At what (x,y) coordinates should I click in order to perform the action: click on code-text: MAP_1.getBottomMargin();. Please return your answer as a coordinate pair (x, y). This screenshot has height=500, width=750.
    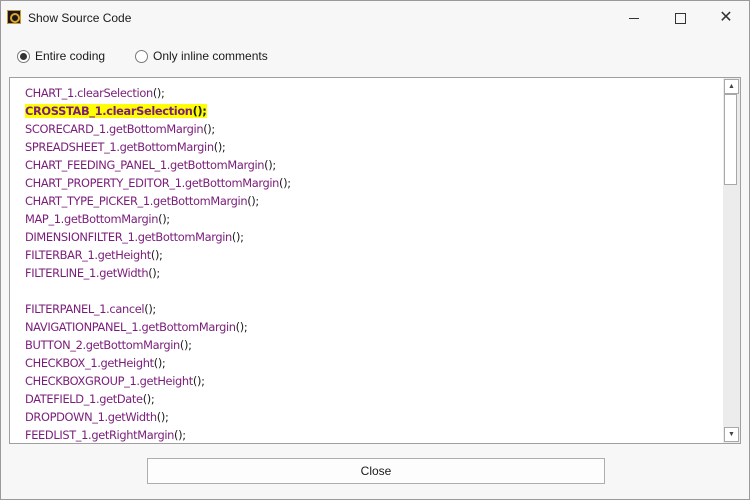
    Looking at the image, I should click on (97, 219).